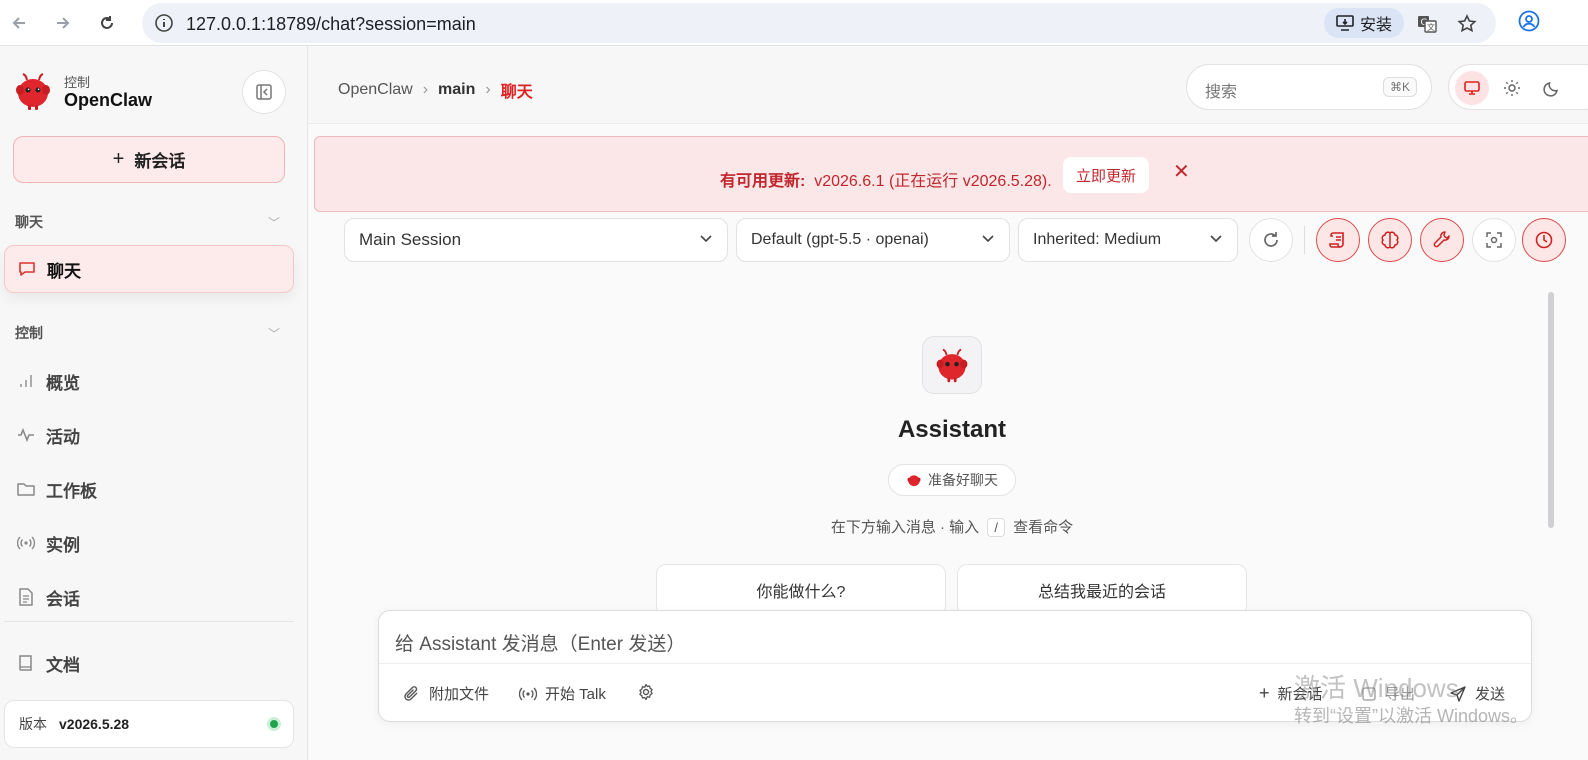  I want to click on brand-subtitle: 控制, so click(77, 82).